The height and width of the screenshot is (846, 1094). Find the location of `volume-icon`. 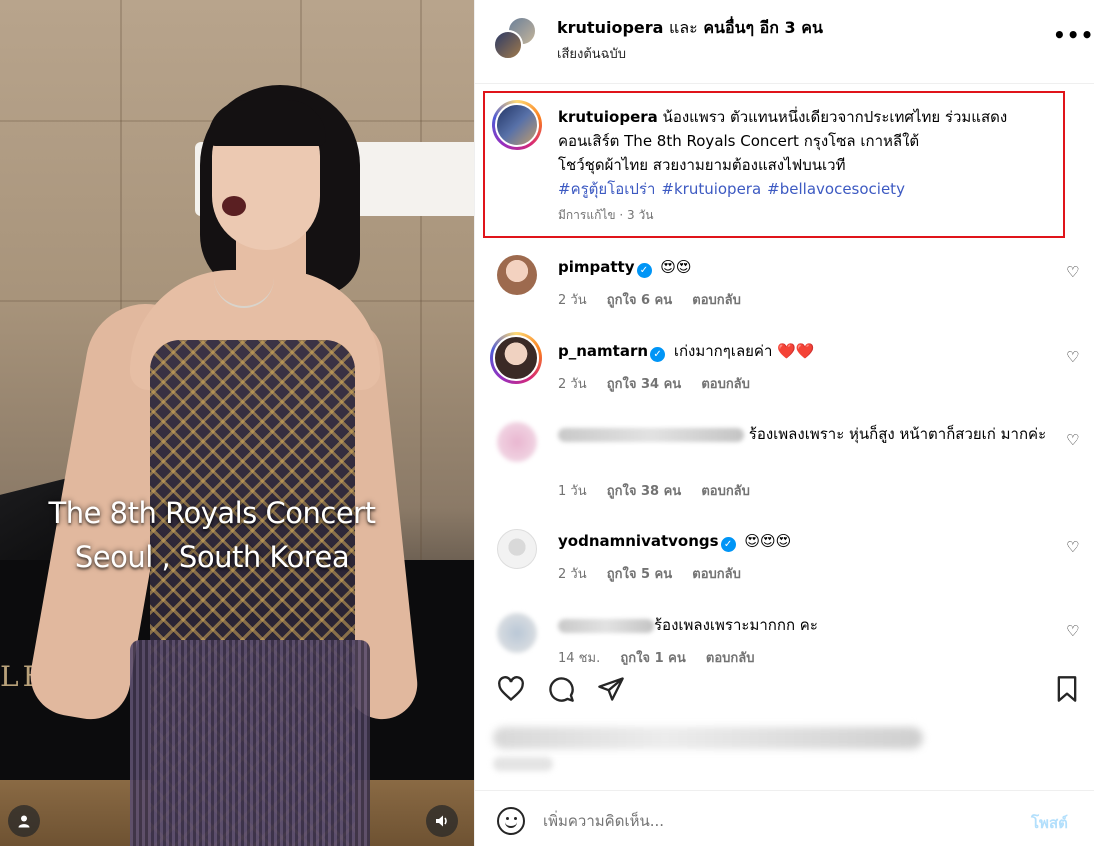

volume-icon is located at coordinates (441, 821).